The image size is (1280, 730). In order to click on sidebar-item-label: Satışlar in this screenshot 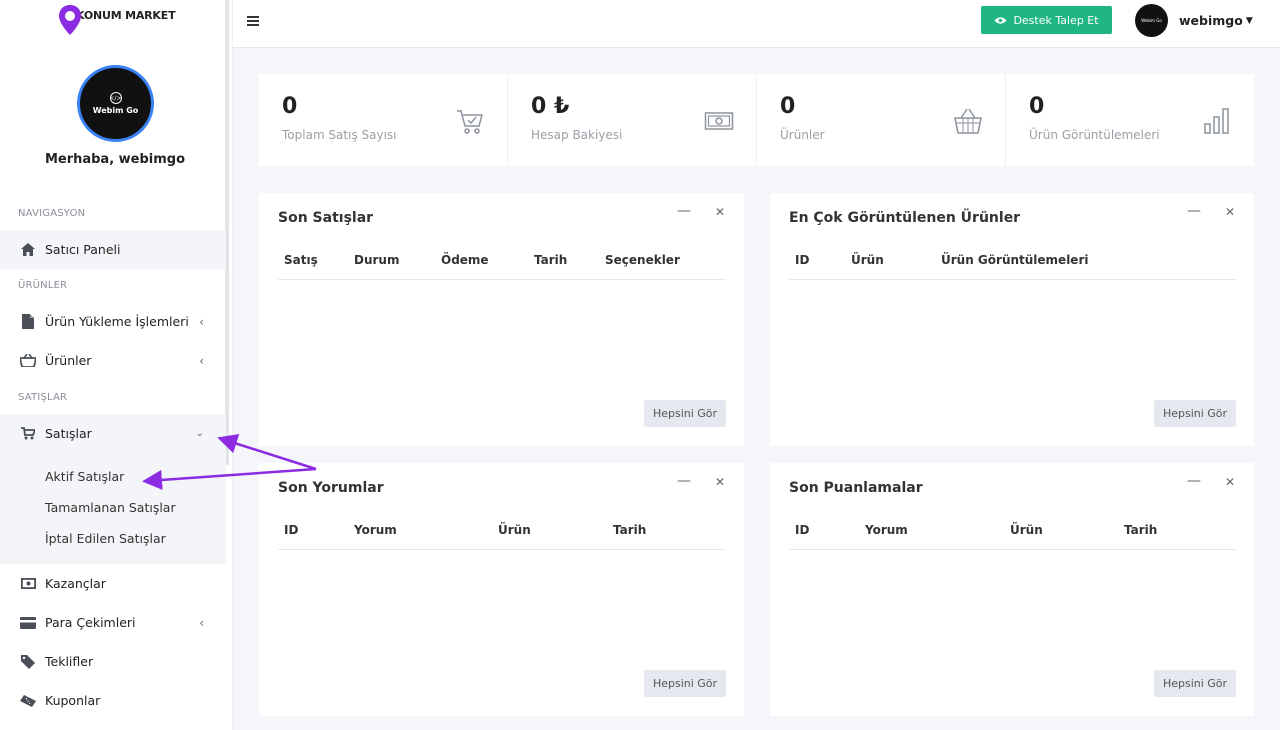, I will do `click(68, 433)`.